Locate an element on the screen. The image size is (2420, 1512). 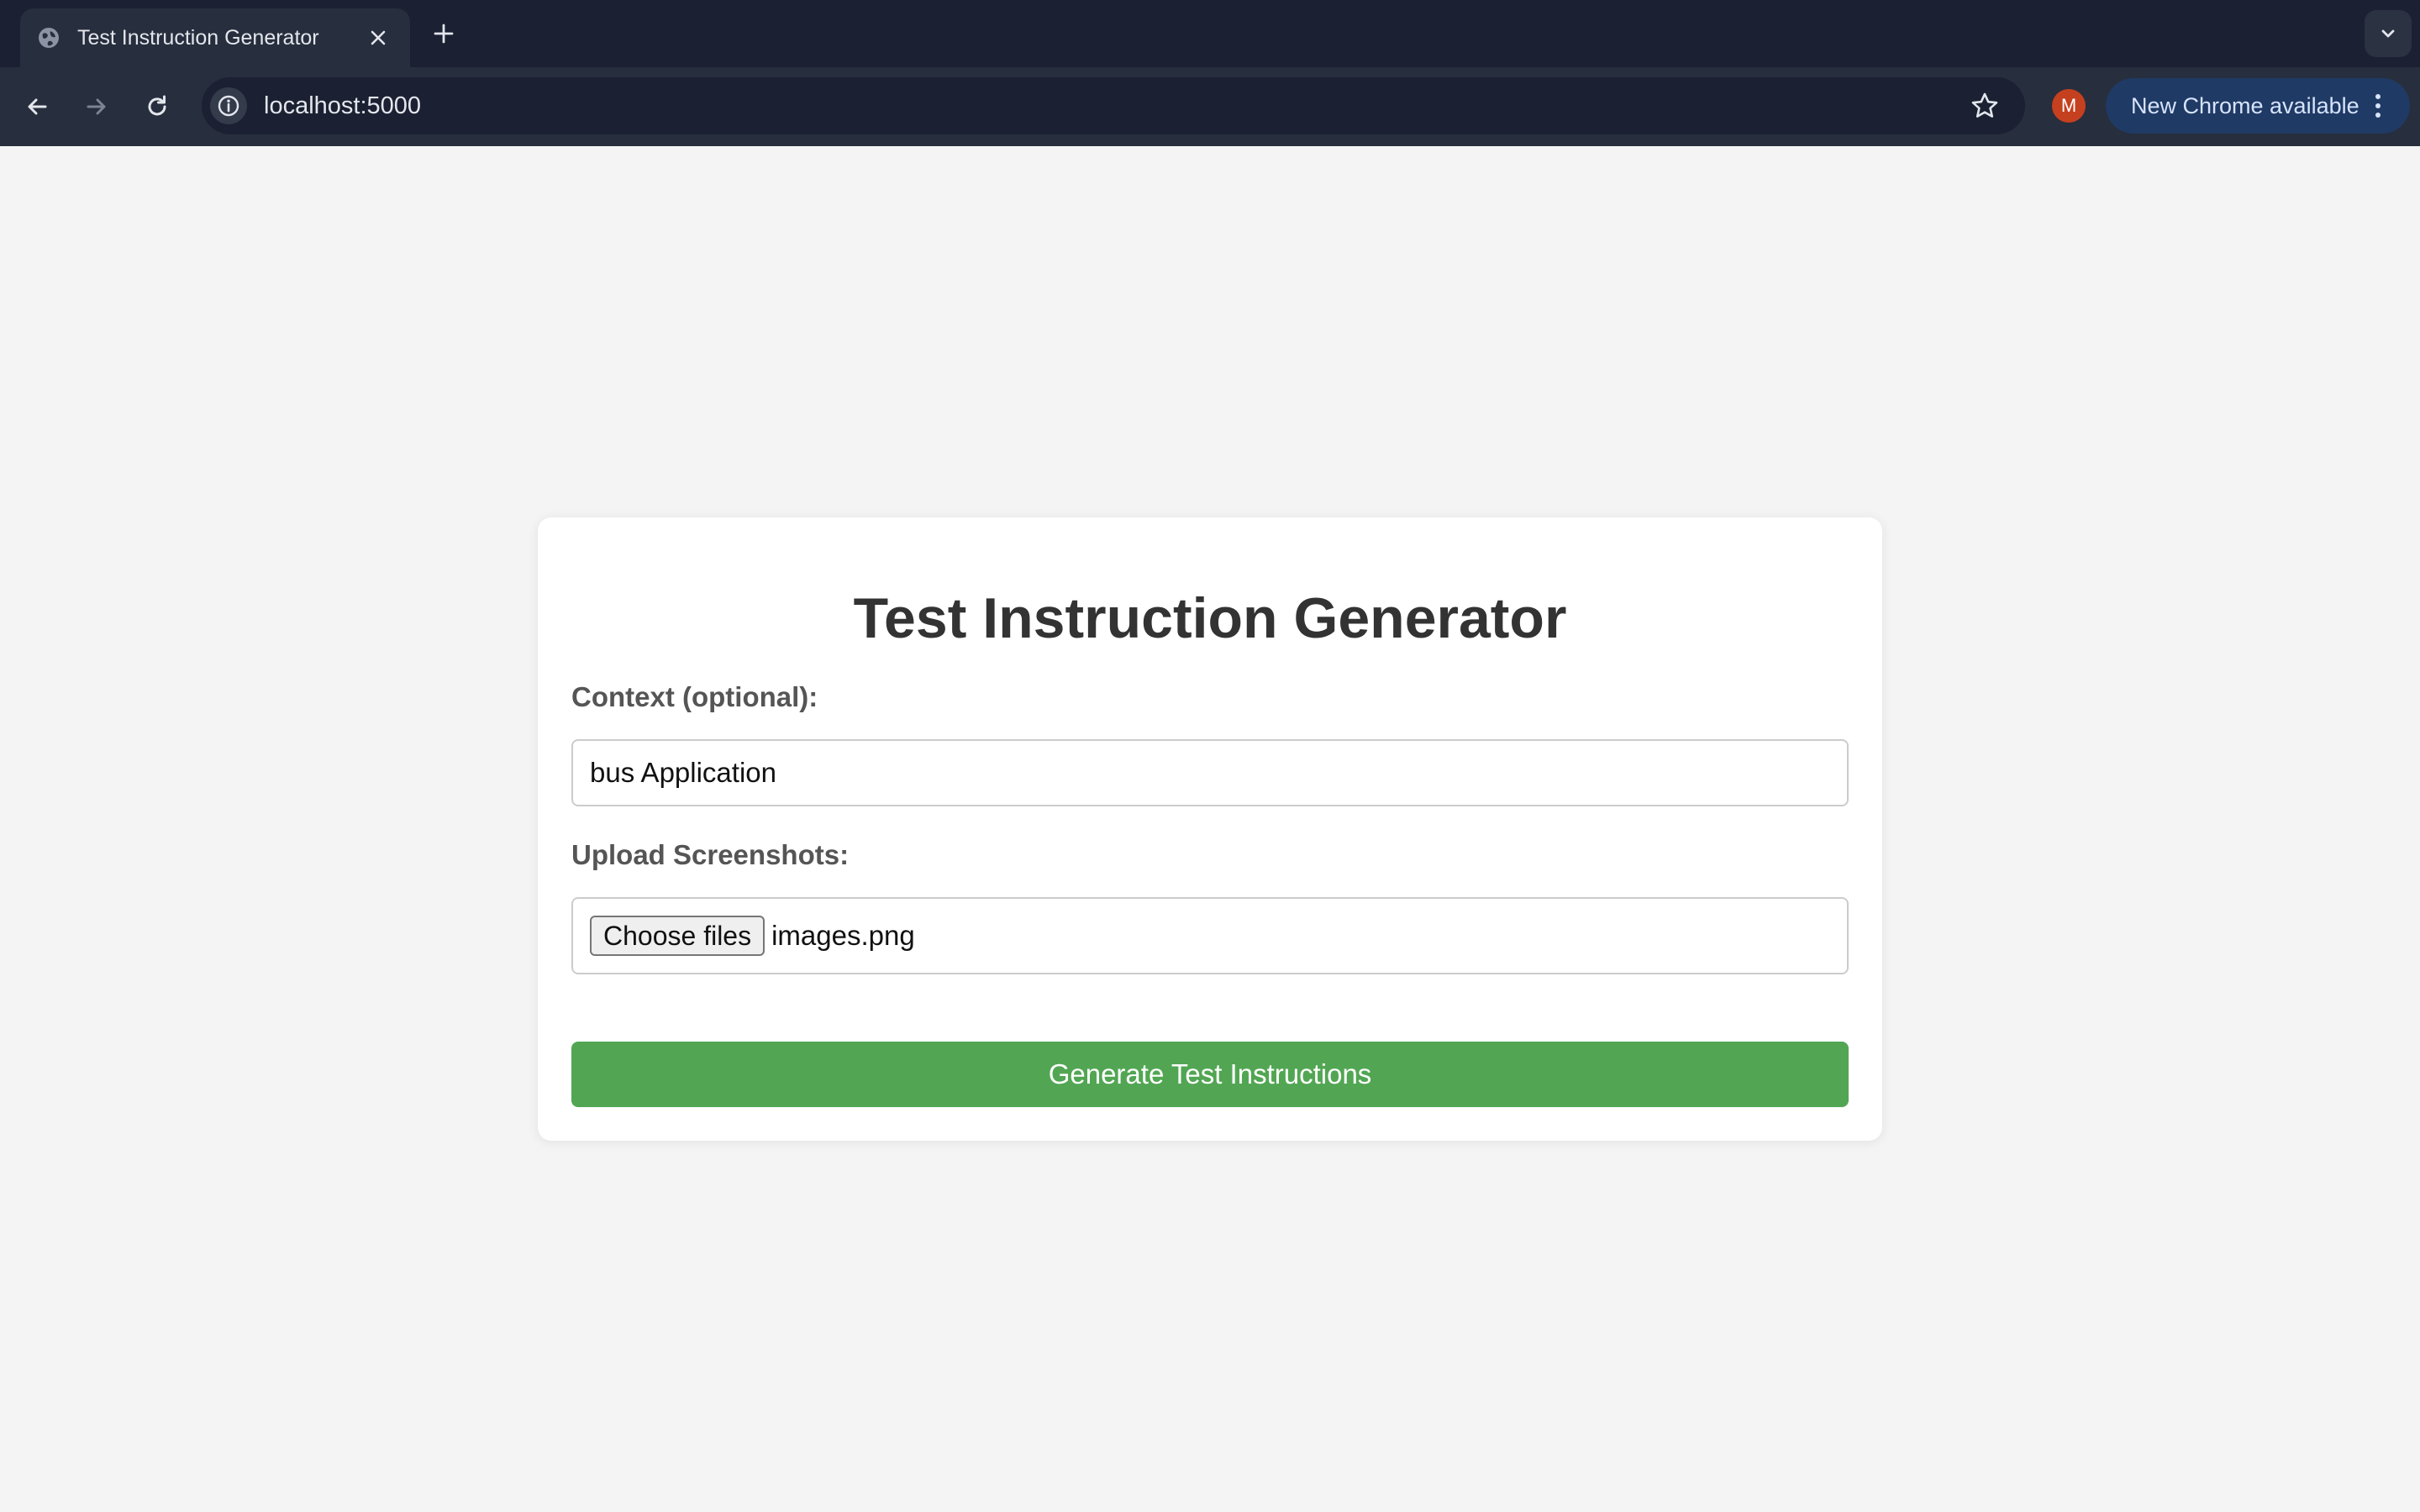
update-chrome-button: New Chrome available is located at coordinates (2258, 106).